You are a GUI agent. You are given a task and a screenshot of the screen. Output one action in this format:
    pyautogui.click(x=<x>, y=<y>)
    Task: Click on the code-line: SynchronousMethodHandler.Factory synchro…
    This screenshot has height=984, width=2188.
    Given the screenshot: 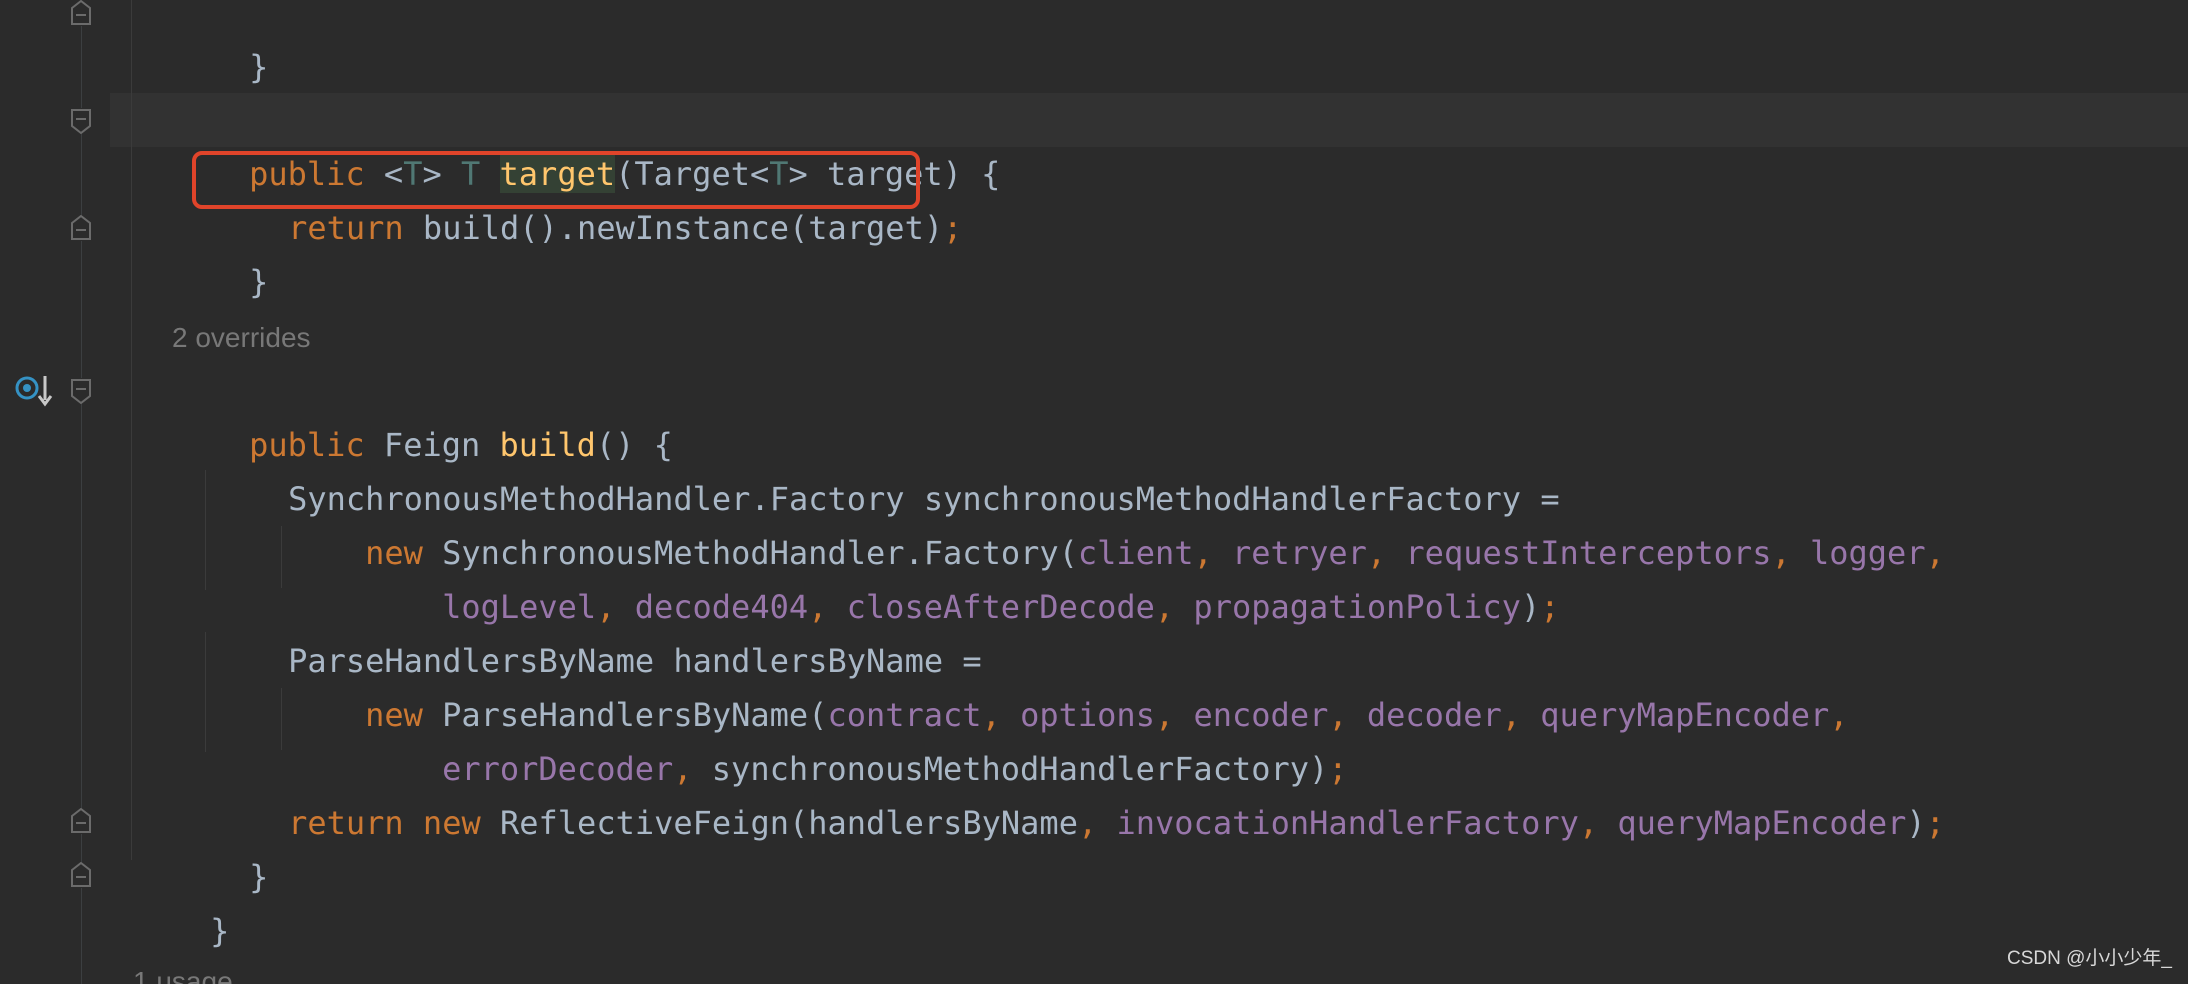 What is the action you would take?
    pyautogui.click(x=885, y=468)
    